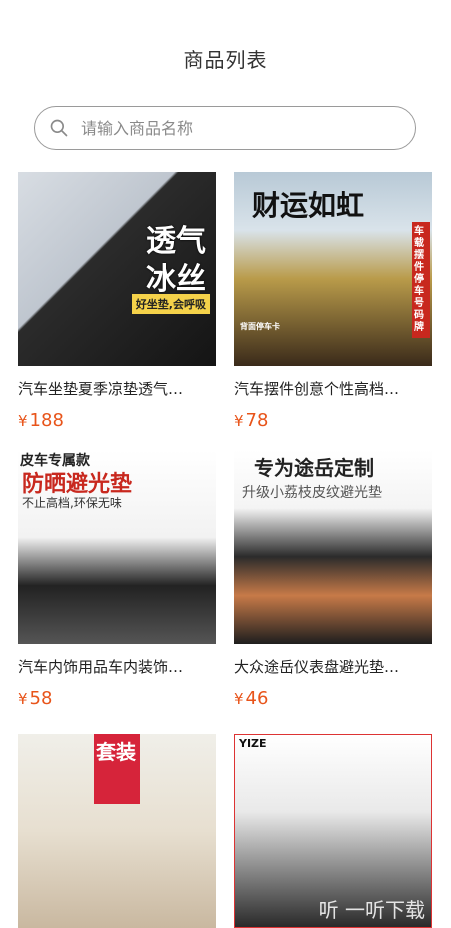 The width and height of the screenshot is (451, 928). What do you see at coordinates (46, 420) in the screenshot?
I see `price-value: 188` at bounding box center [46, 420].